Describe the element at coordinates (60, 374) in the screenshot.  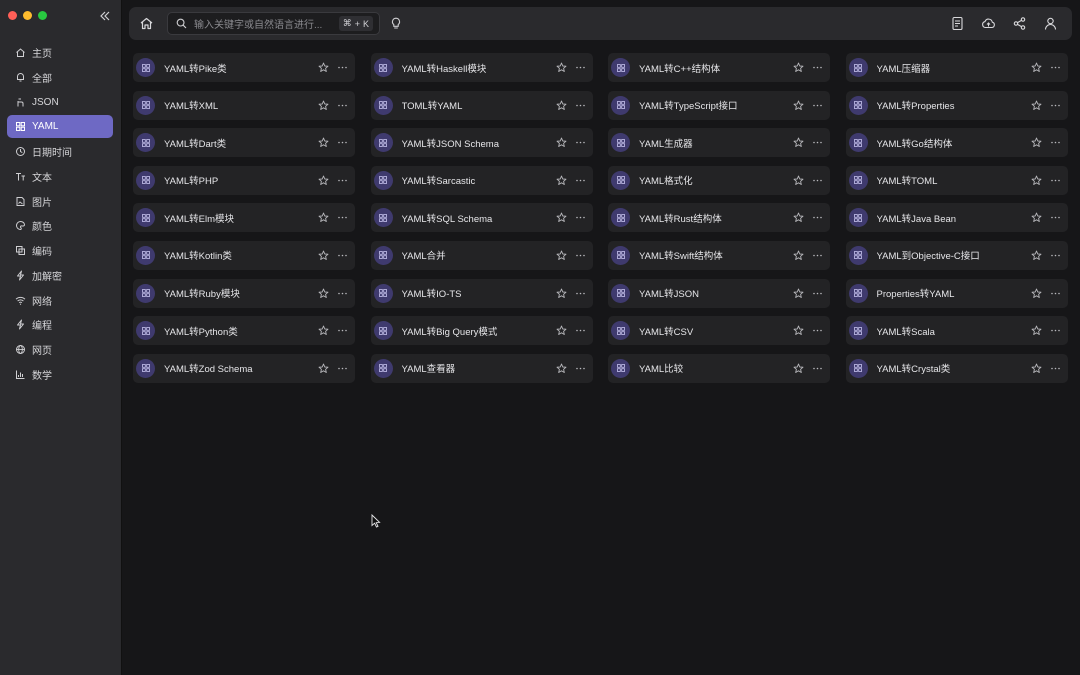
I see `sidebar-item: 数学` at that location.